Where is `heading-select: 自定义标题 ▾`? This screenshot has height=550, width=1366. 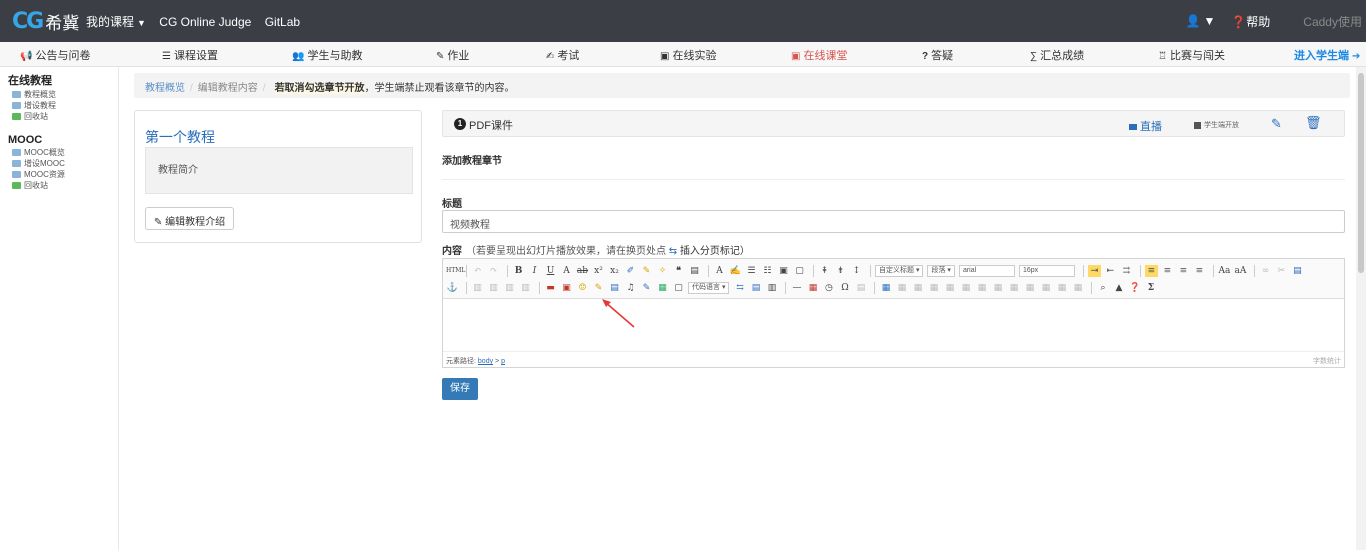
heading-select: 自定义标题 ▾ is located at coordinates (899, 271).